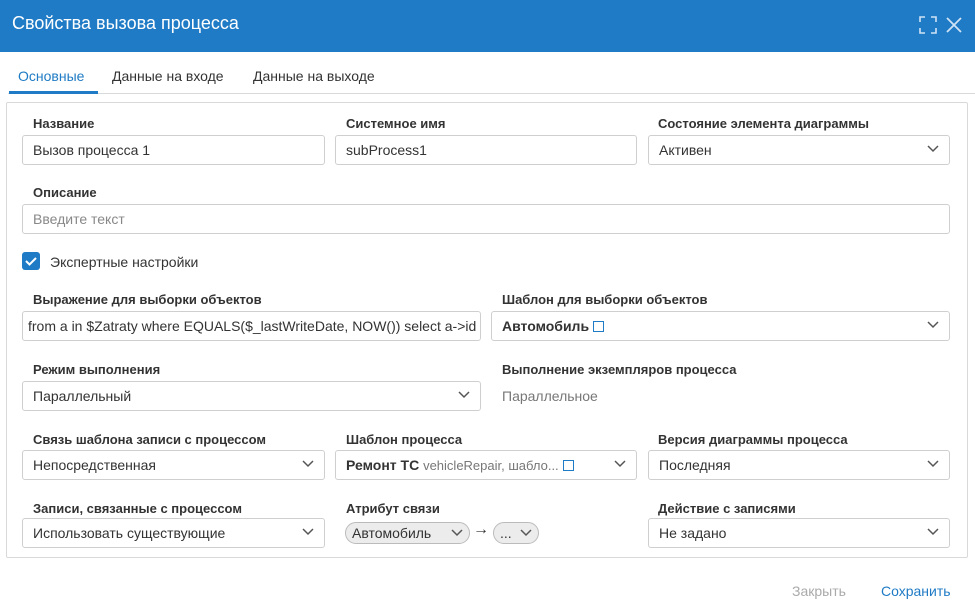 The image size is (975, 614). Describe the element at coordinates (753, 439) in the screenshot. I see `diagram-version-label: Версия диаграммы процесса` at that location.